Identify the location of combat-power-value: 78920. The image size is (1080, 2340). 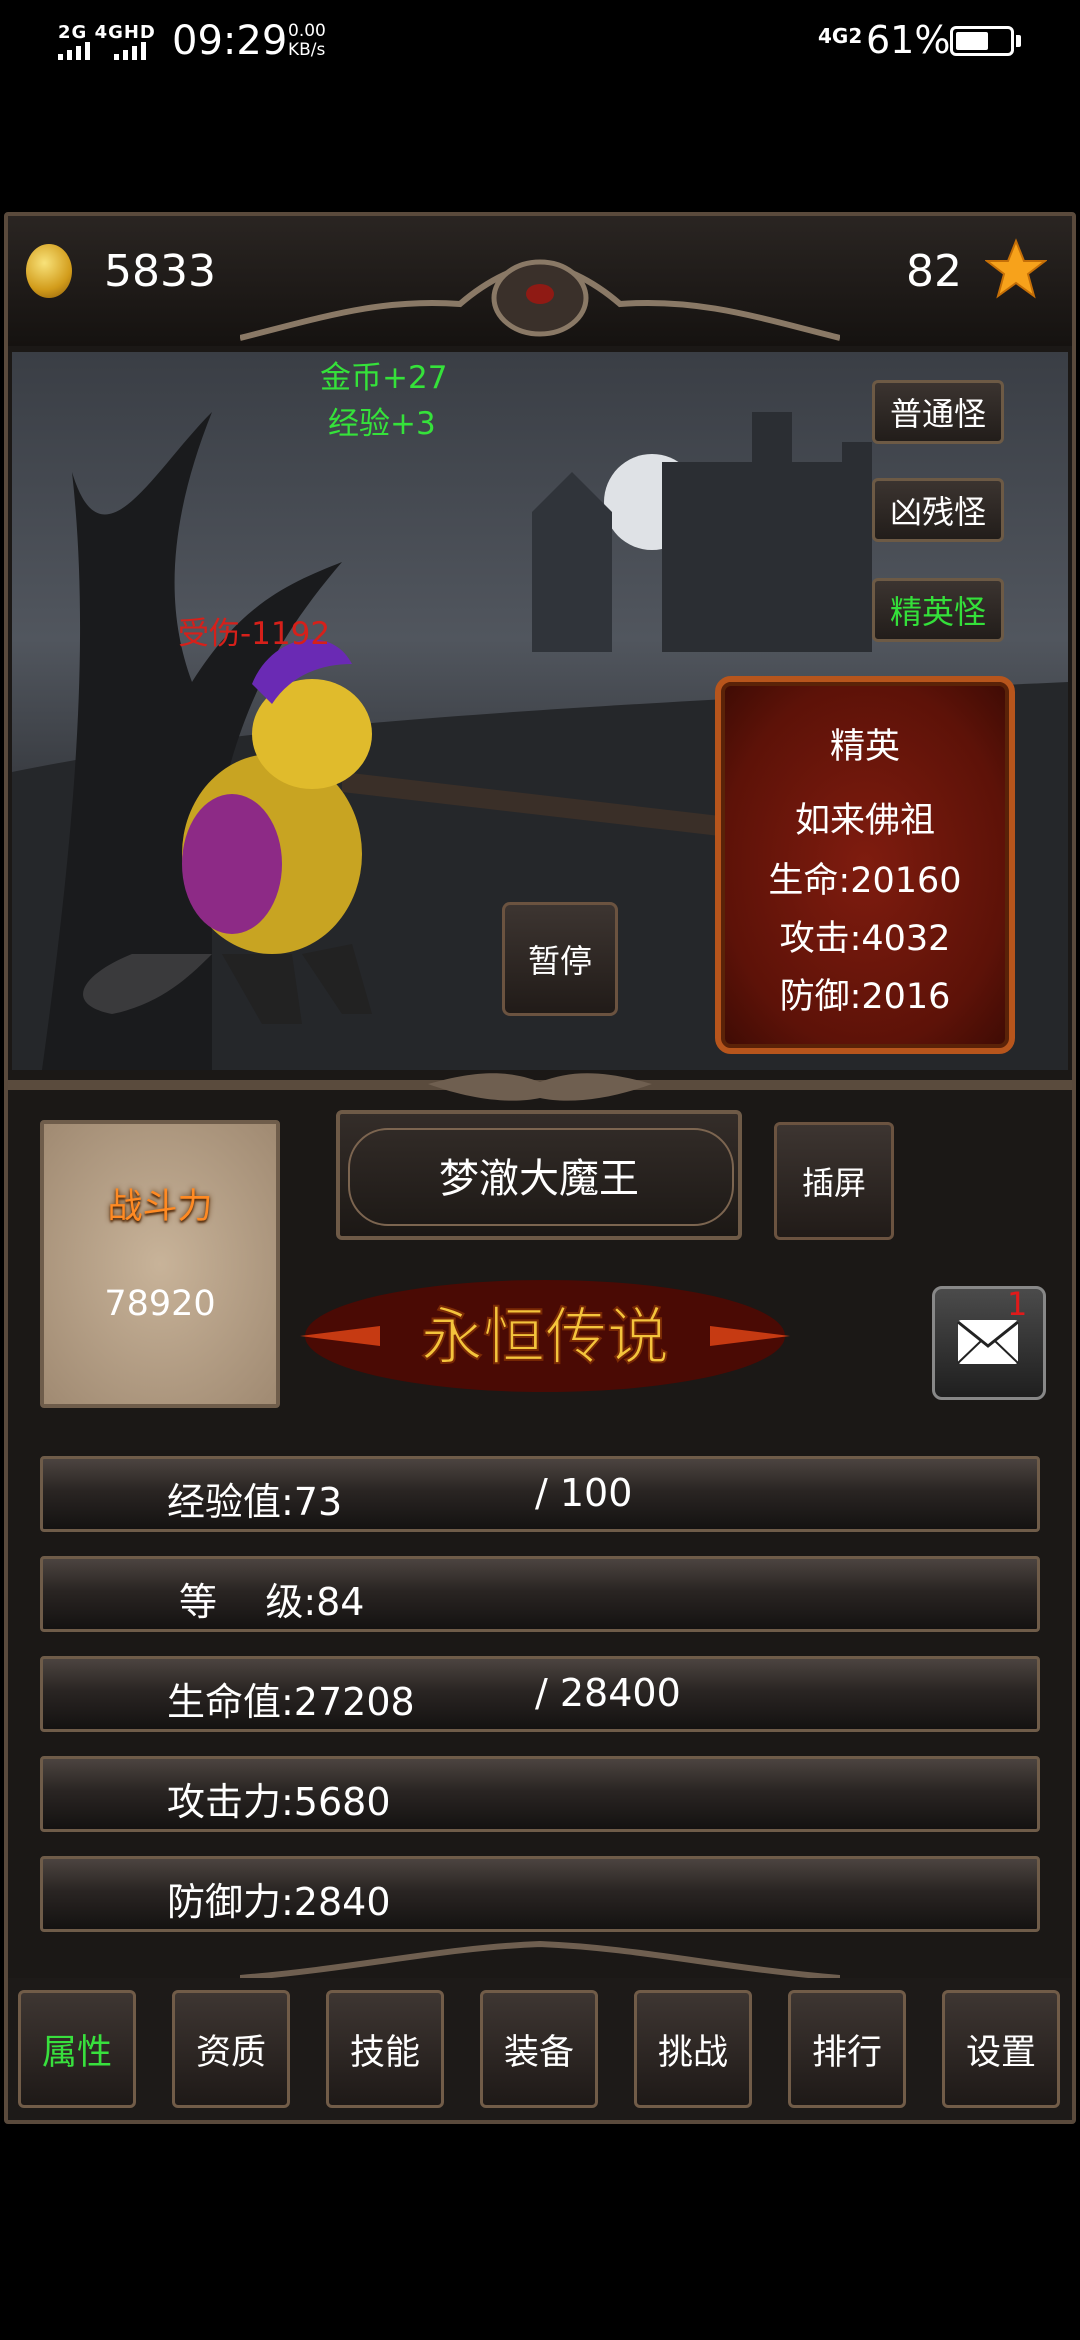
(160, 1304).